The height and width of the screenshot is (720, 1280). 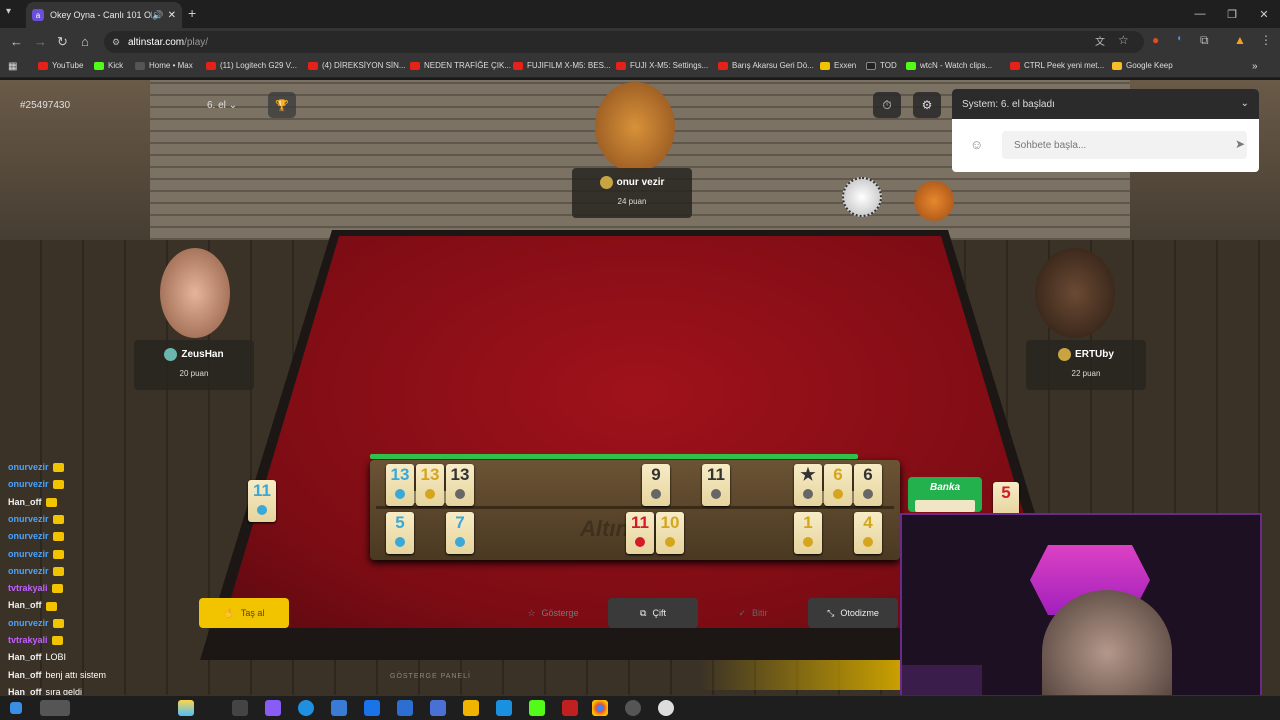 What do you see at coordinates (400, 533) in the screenshot?
I see `rack-tile: 5` at bounding box center [400, 533].